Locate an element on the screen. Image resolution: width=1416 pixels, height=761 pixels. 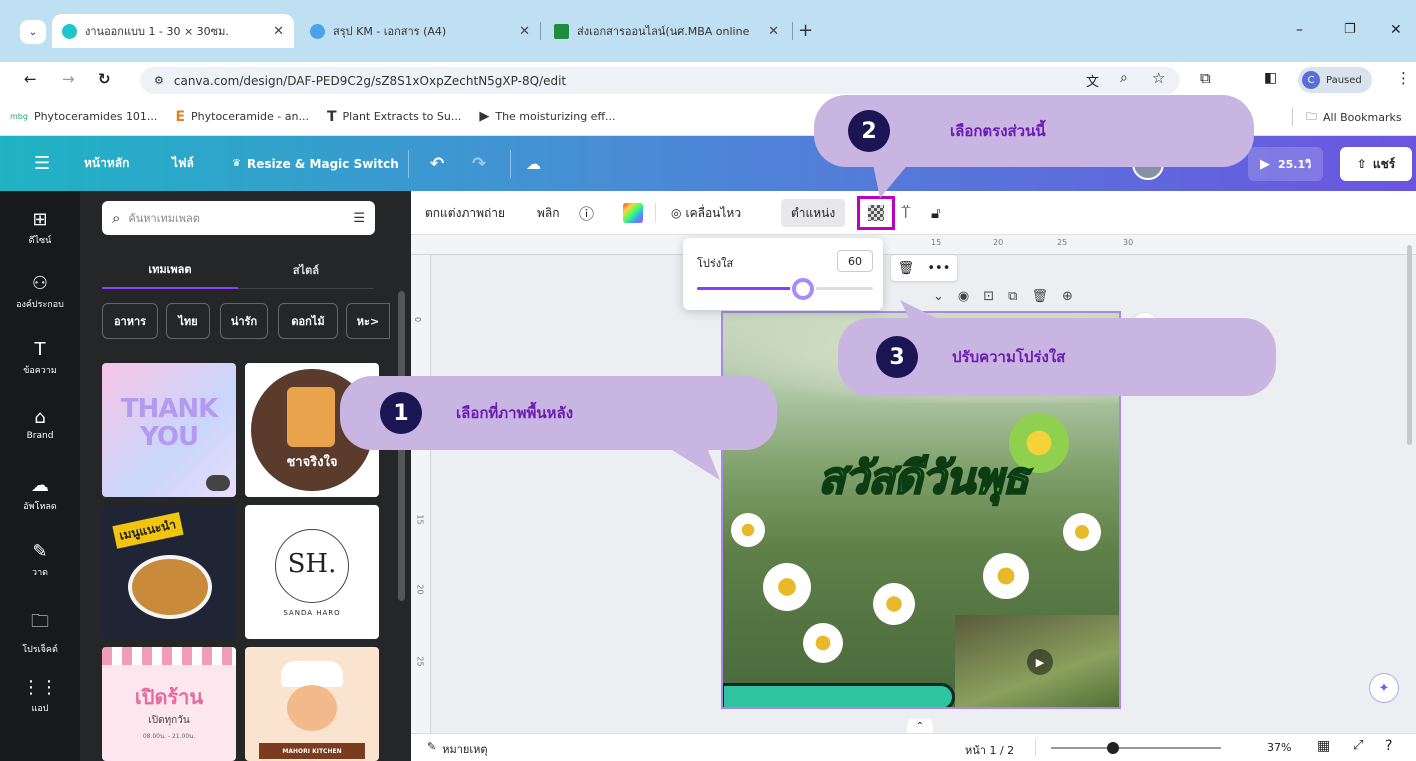
transparency-button is located at coordinates (876, 213).